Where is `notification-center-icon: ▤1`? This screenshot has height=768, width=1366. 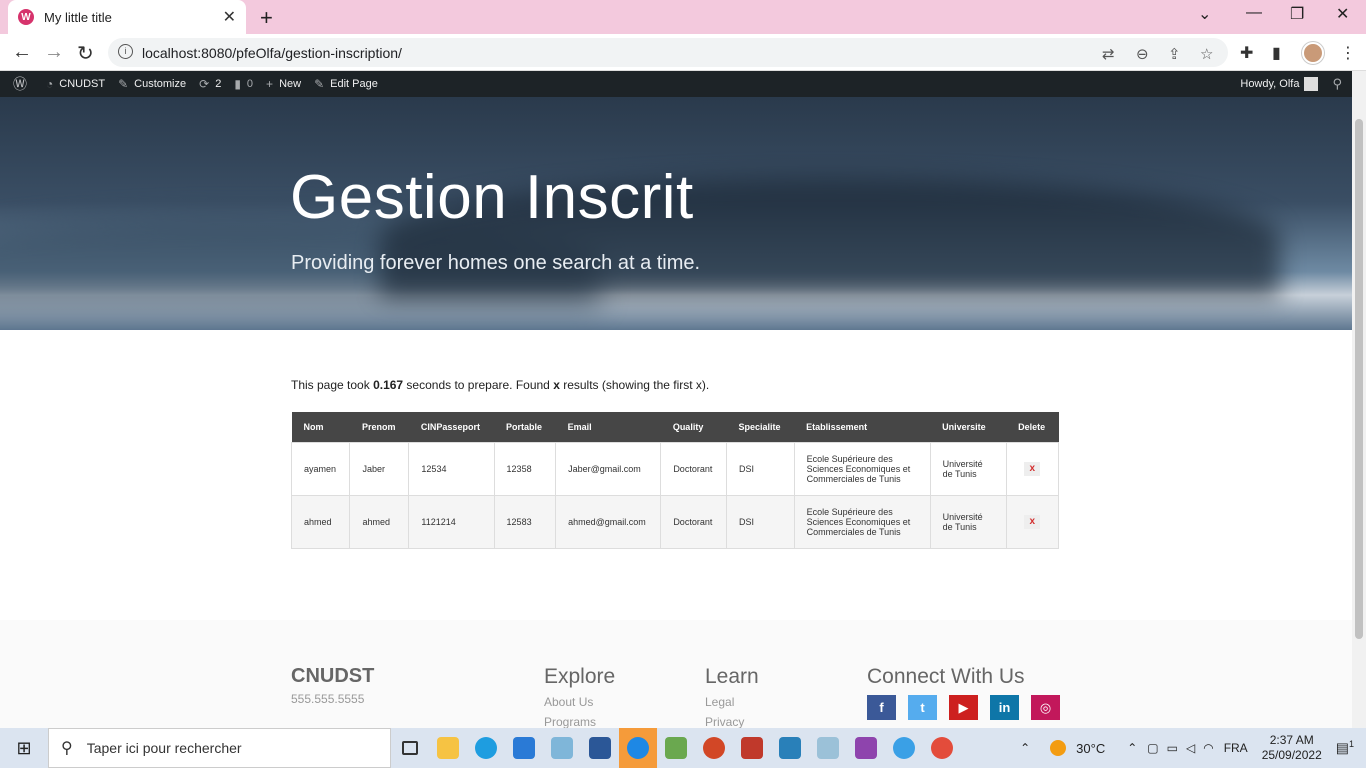 notification-center-icon: ▤1 is located at coordinates (1345, 748).